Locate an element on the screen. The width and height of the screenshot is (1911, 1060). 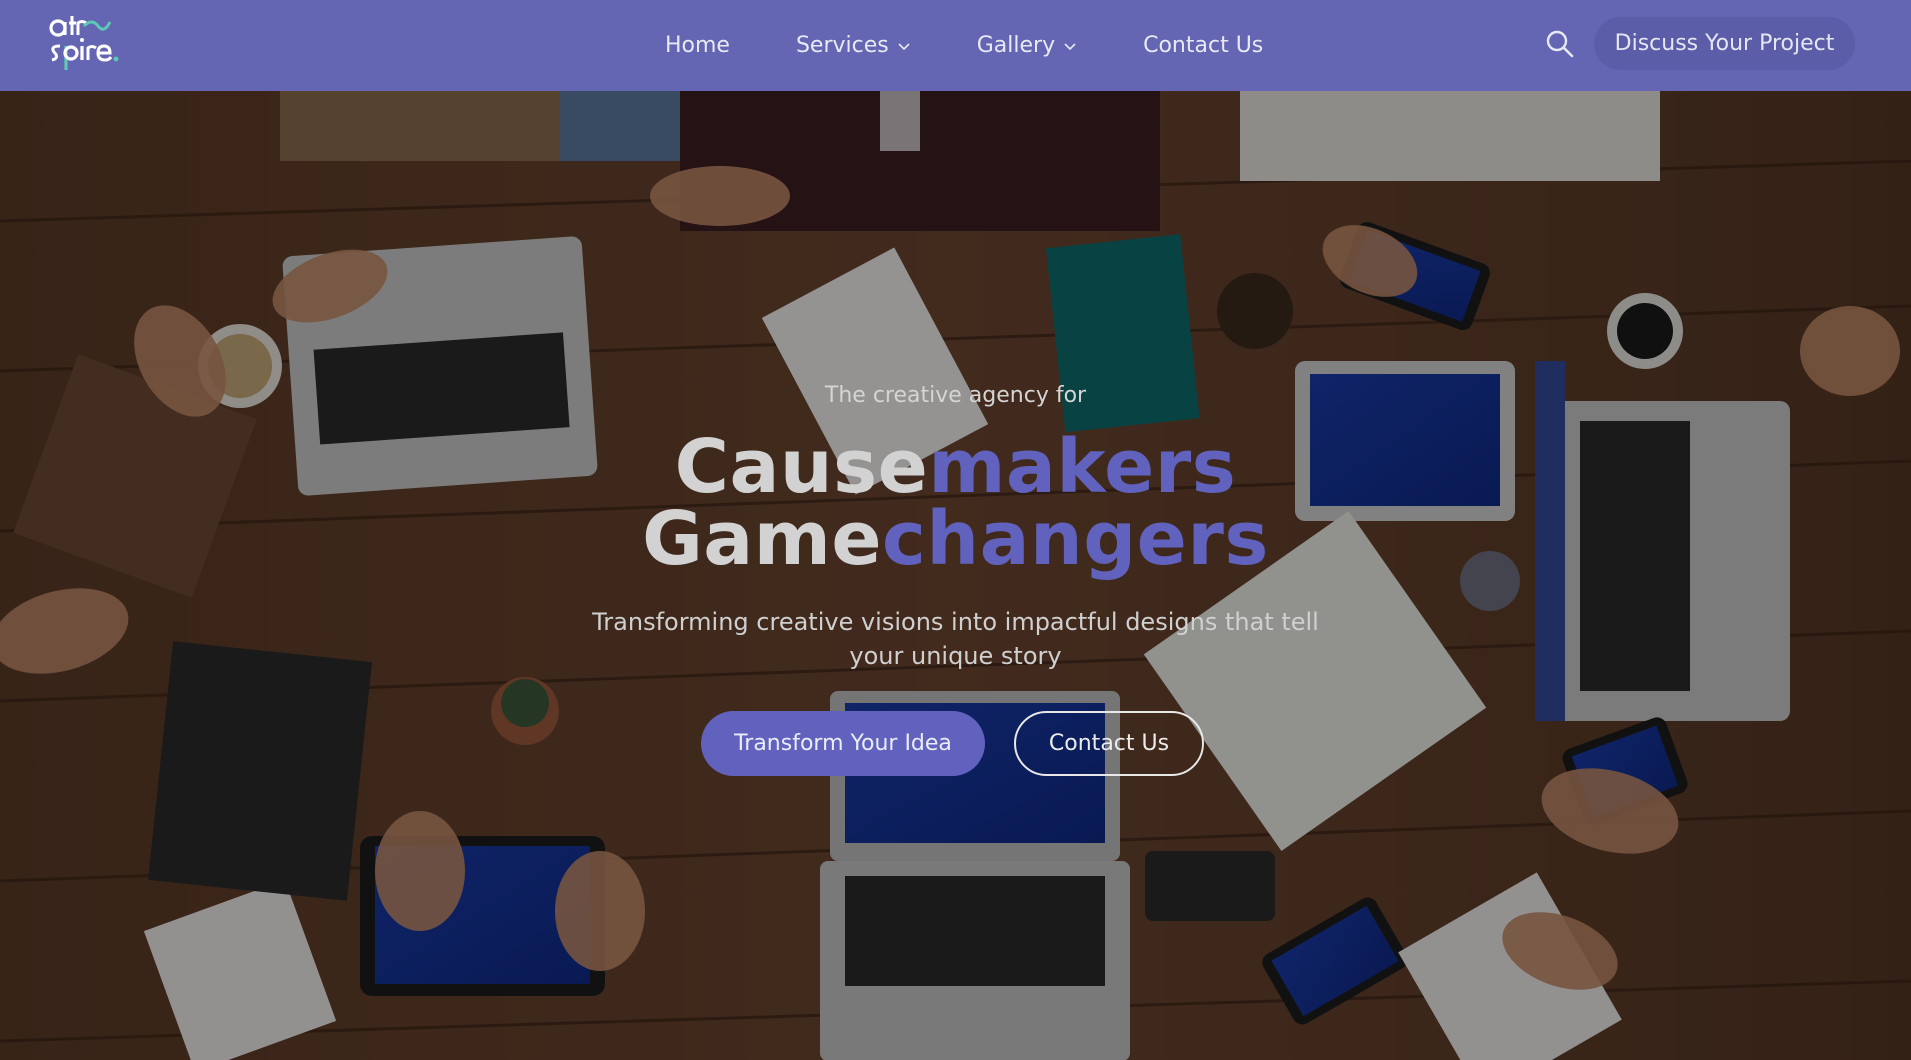
nav-services-dropdown: Services is located at coordinates (853, 45).